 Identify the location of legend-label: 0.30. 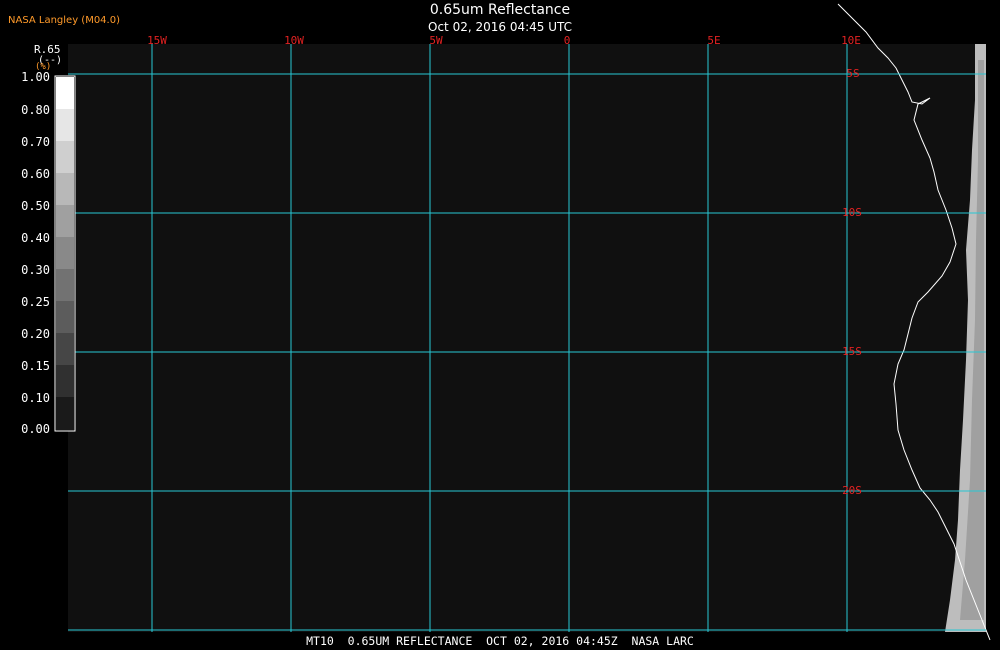
(35, 270).